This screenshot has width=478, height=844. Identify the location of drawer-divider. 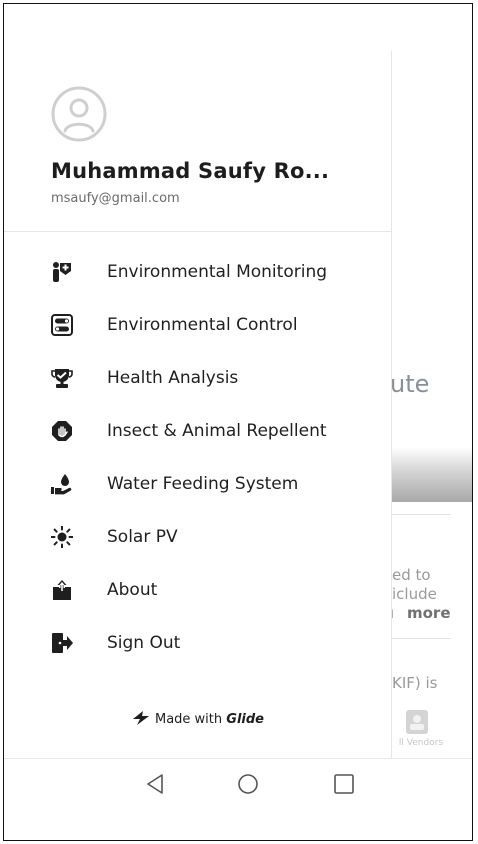
(197, 231).